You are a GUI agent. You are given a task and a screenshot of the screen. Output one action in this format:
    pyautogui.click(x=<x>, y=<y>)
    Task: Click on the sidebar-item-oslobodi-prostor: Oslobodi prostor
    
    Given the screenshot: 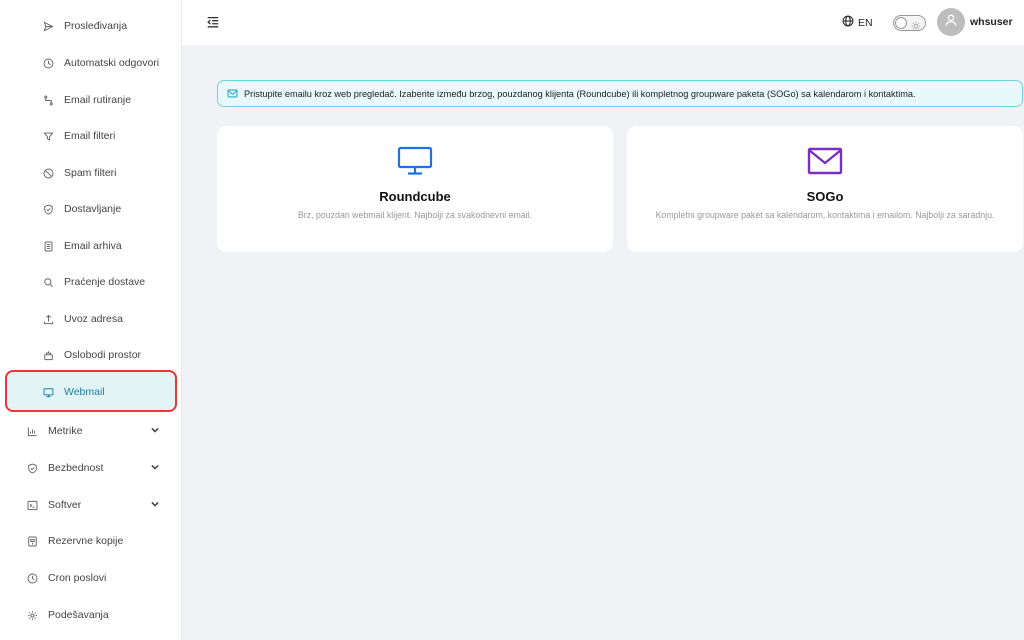 What is the action you would take?
    pyautogui.click(x=108, y=355)
    